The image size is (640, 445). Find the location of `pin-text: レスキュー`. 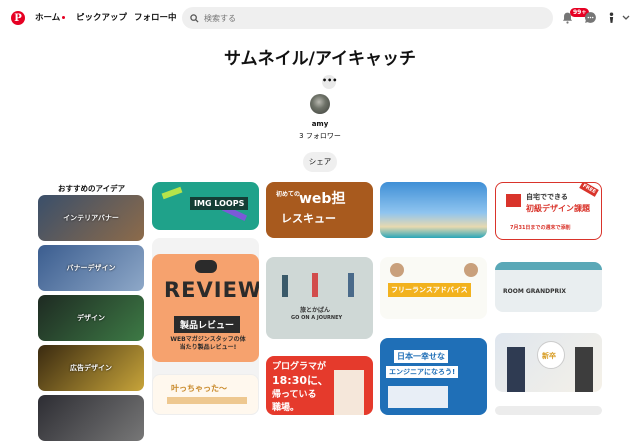

pin-text: レスキュー is located at coordinates (308, 218).